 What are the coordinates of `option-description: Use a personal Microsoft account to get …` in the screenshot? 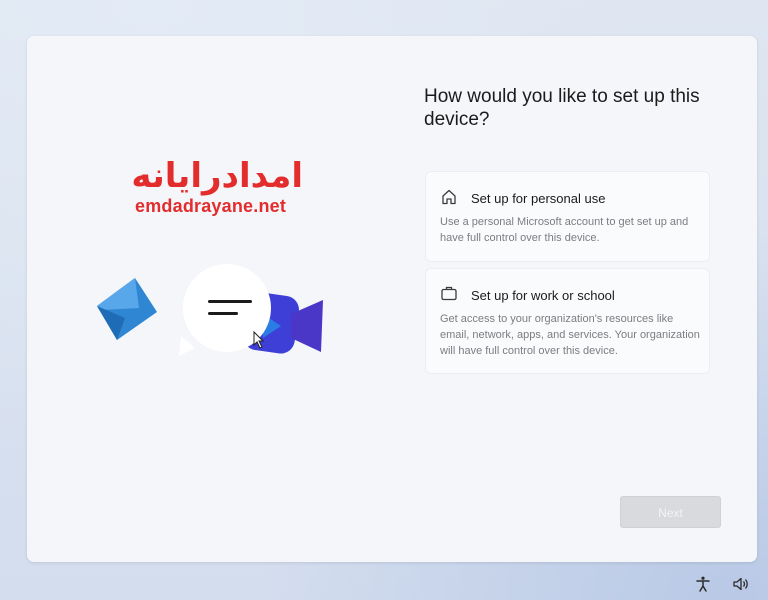 It's located at (564, 230).